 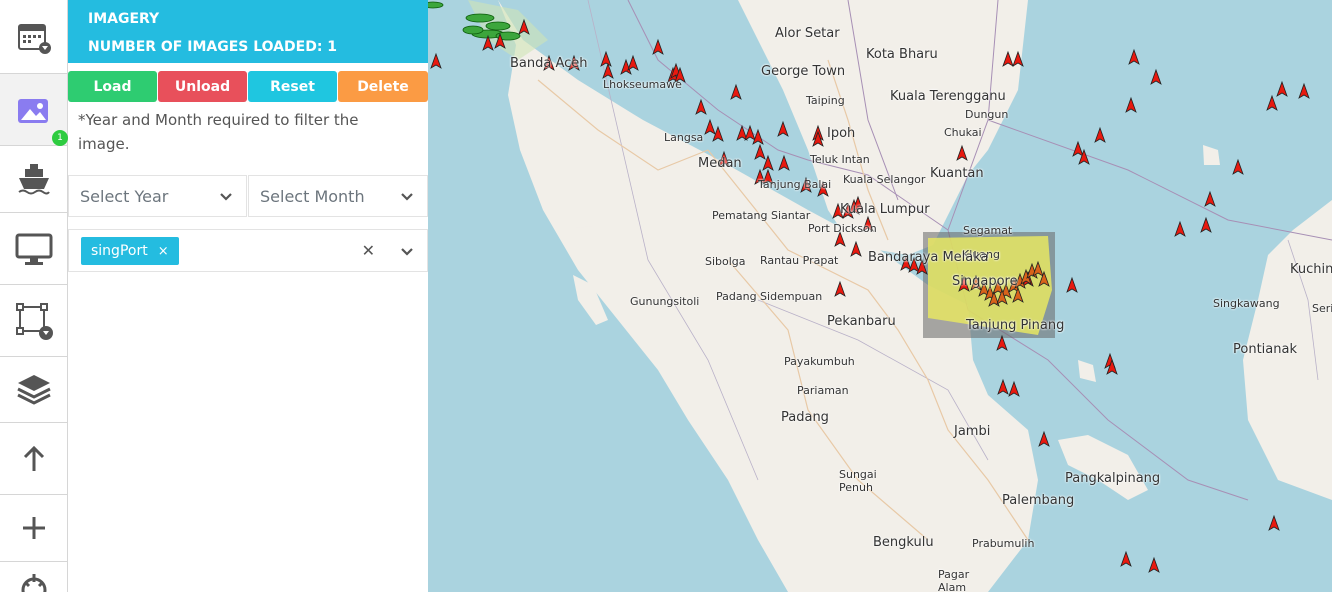 What do you see at coordinates (213, 47) in the screenshot?
I see `images-loaded-count: NUMBER OF IMAGES LOADED: 1` at bounding box center [213, 47].